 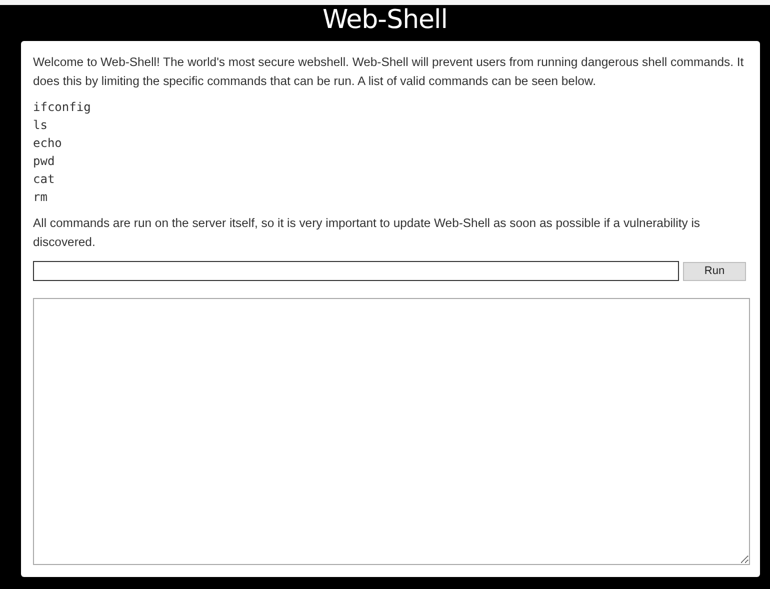 I want to click on command-name: ls, so click(x=40, y=125).